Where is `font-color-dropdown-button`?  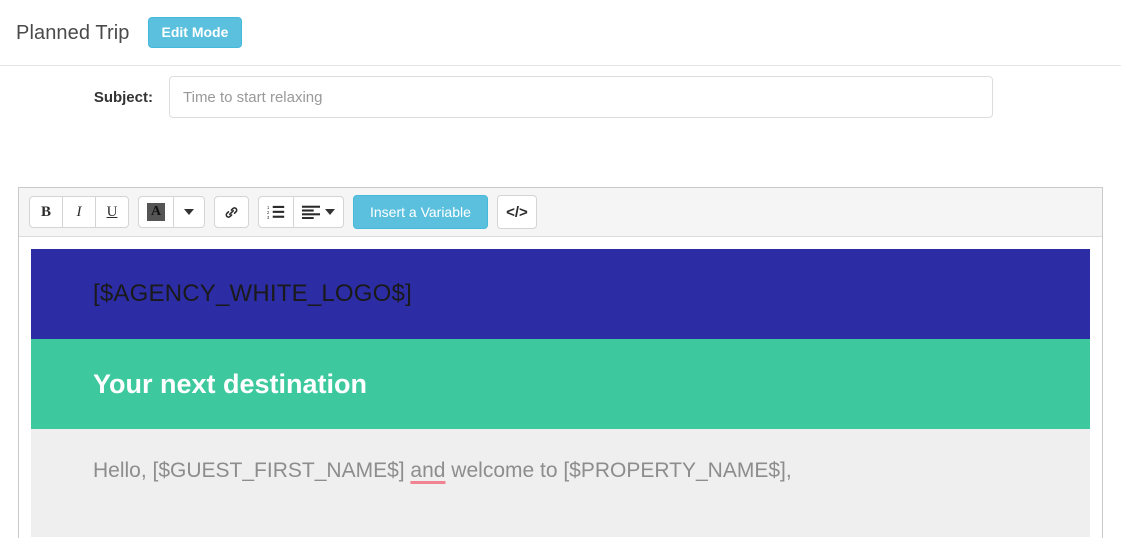
font-color-dropdown-button is located at coordinates (189, 212).